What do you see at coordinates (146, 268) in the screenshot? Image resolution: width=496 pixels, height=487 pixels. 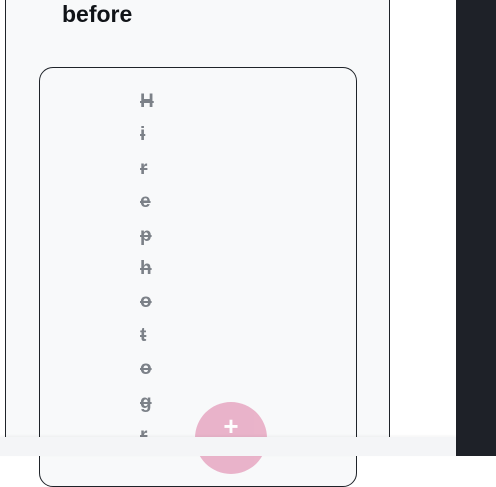 I see `struck-letter: h` at bounding box center [146, 268].